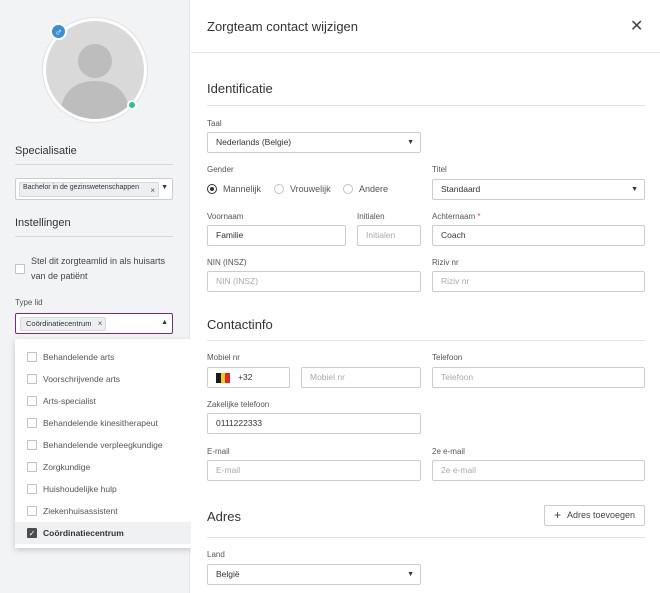  I want to click on zakelijk-label: Zakelijke telefoon, so click(238, 404).